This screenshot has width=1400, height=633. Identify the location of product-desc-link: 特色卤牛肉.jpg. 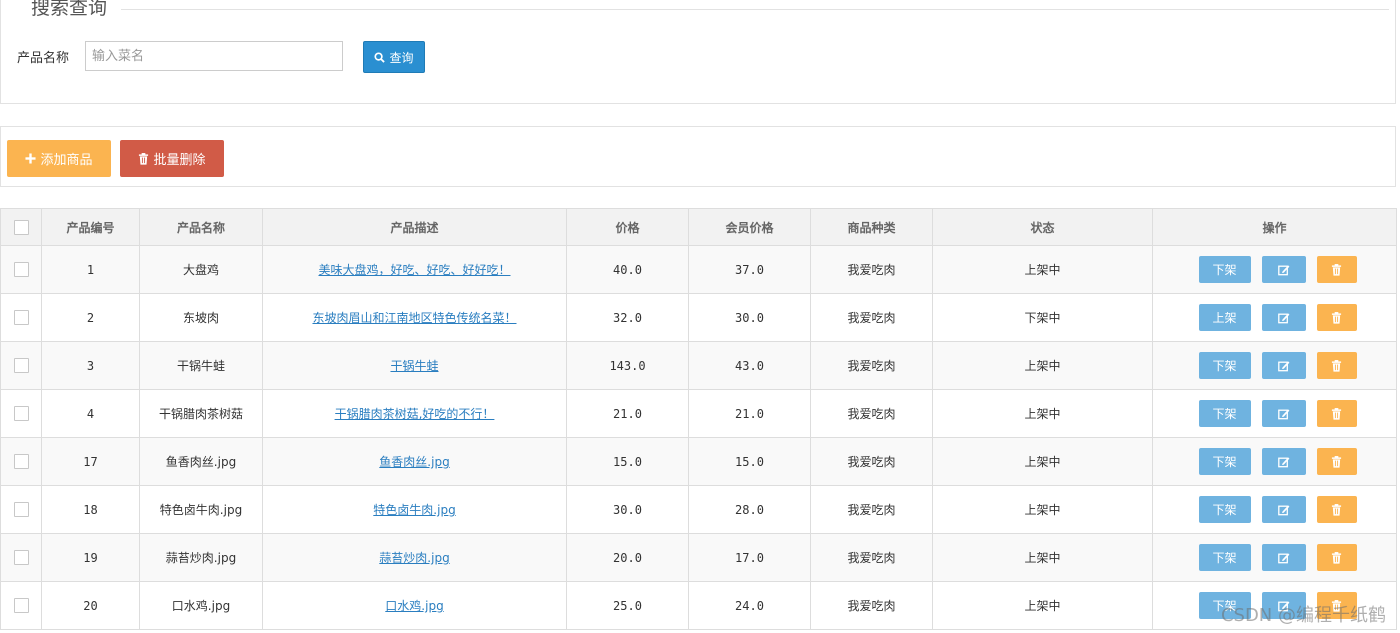
(414, 510).